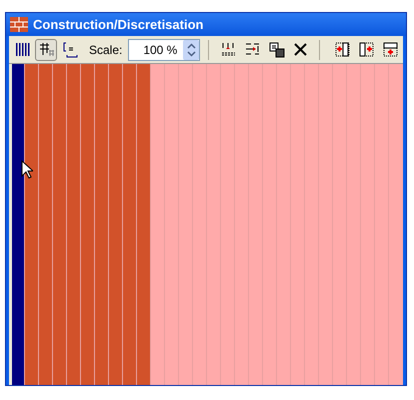 This screenshot has height=400, width=414. Describe the element at coordinates (228, 49) in the screenshot. I see `split-bars-icon` at that location.